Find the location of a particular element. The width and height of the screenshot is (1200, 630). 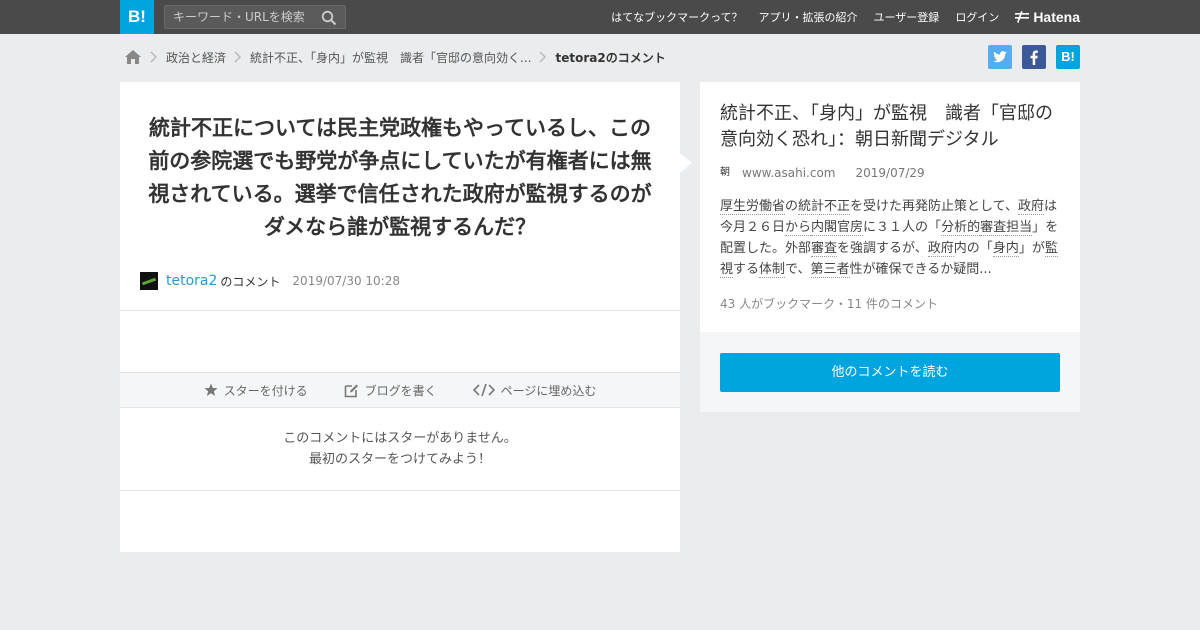

search-box is located at coordinates (255, 17).